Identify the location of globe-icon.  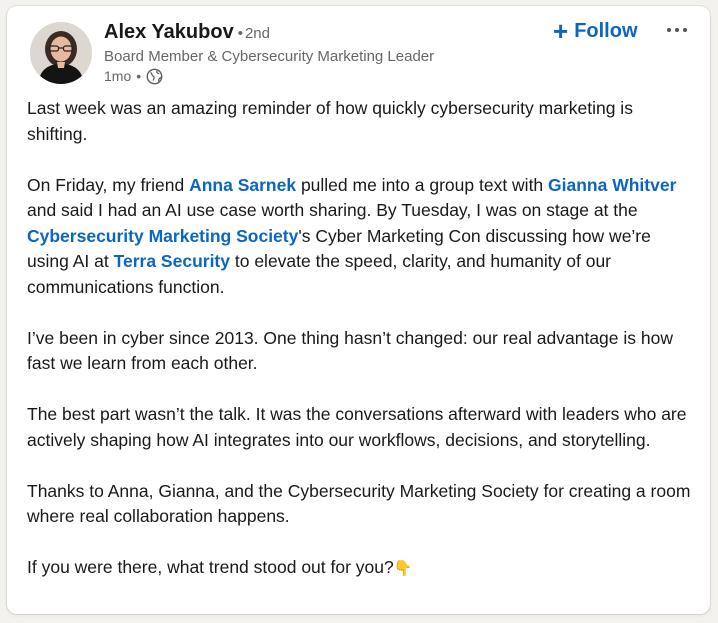
(154, 76).